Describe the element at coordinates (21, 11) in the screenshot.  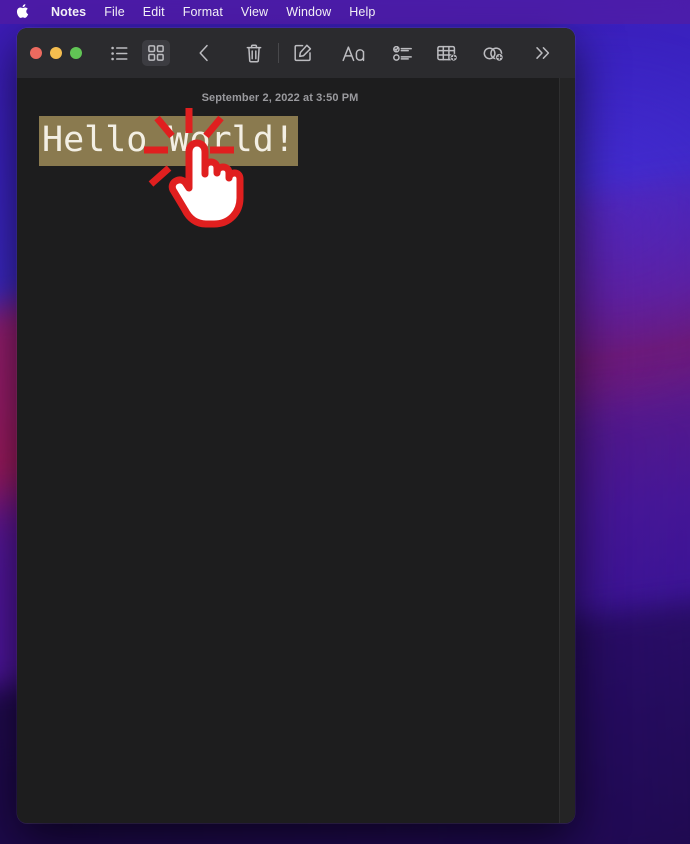
I see `apple-logo-icon` at that location.